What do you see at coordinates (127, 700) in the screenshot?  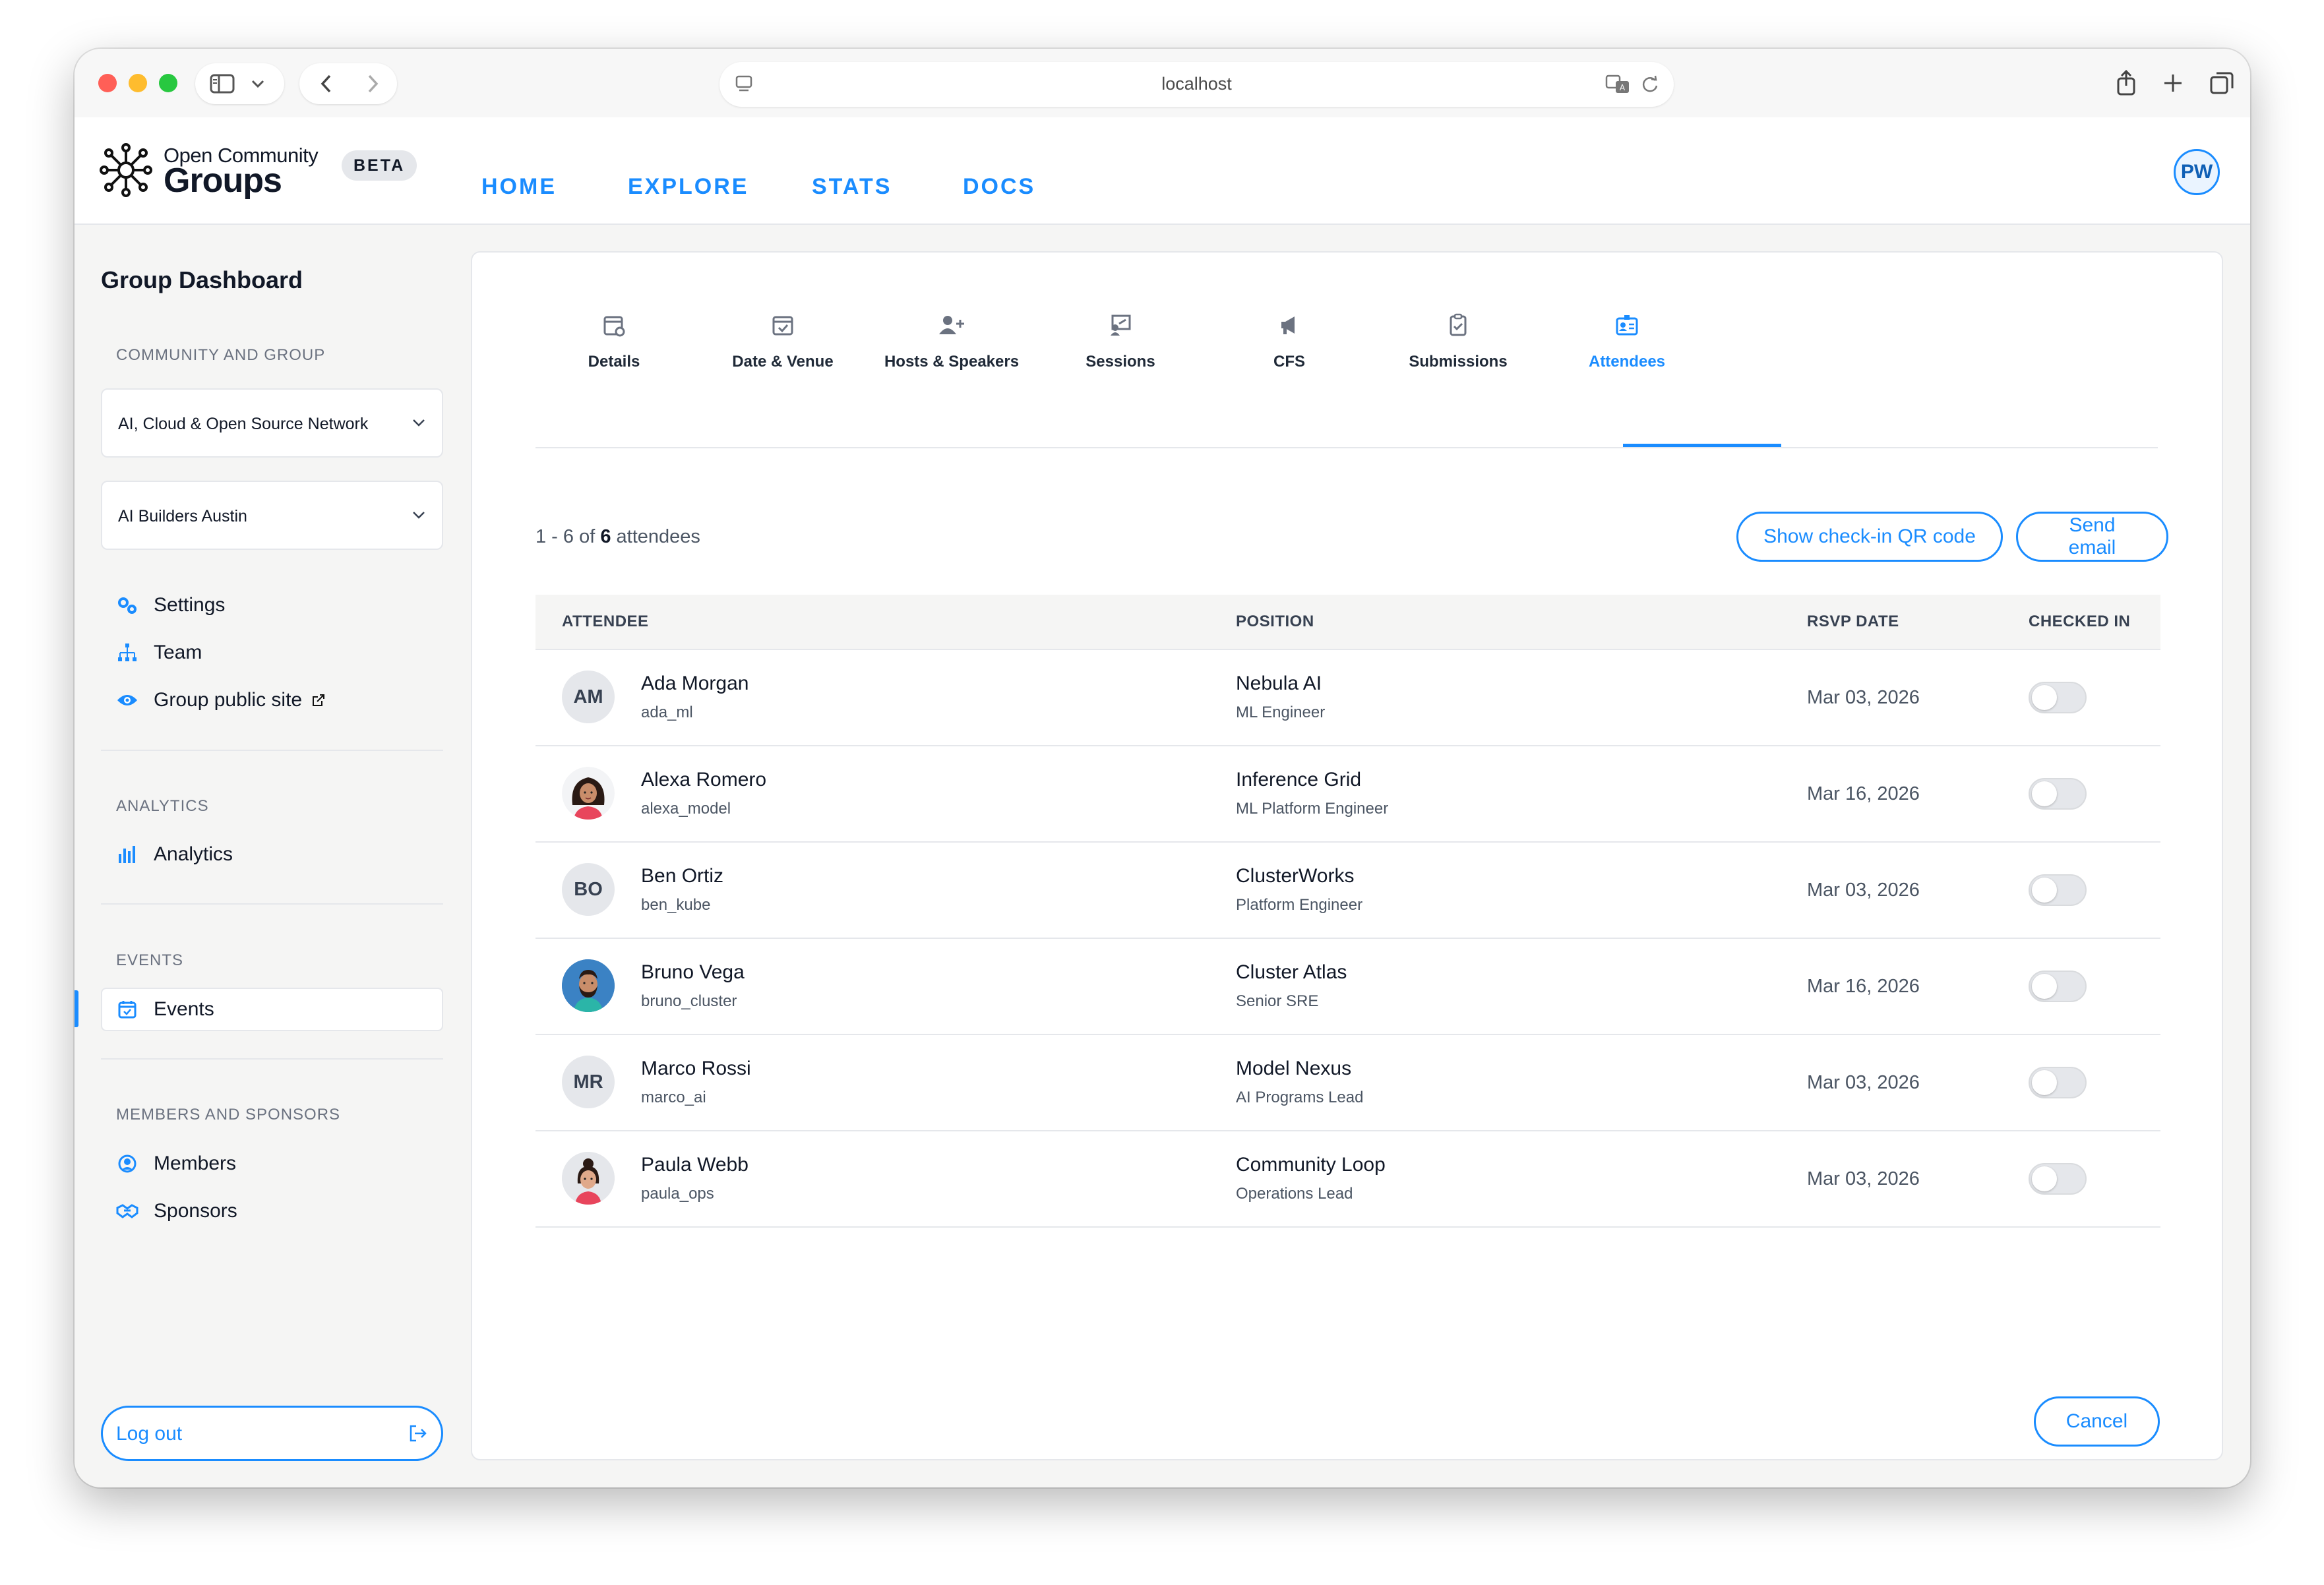 I see `eye-icon` at bounding box center [127, 700].